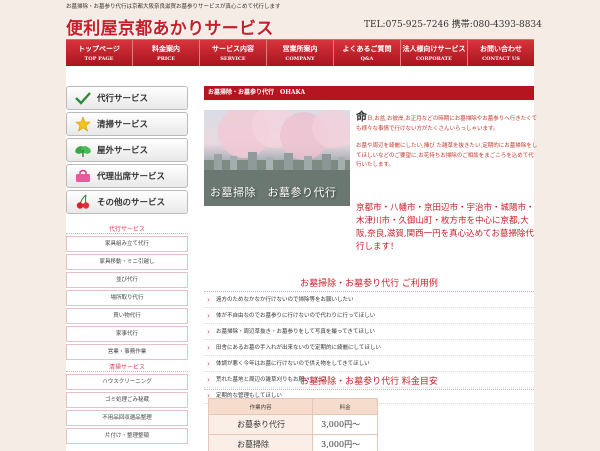 This screenshot has width=600, height=451. I want to click on sidebar-section-proxy: 代行サービス, so click(127, 229).